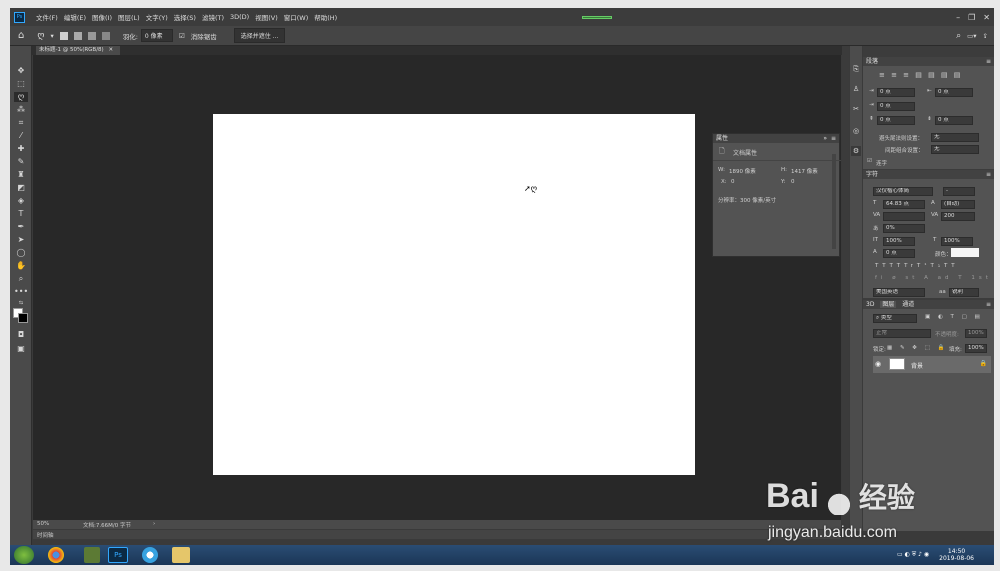 Image resolution: width=1000 pixels, height=571 pixels. I want to click on add-selection-icon, so click(77, 35).